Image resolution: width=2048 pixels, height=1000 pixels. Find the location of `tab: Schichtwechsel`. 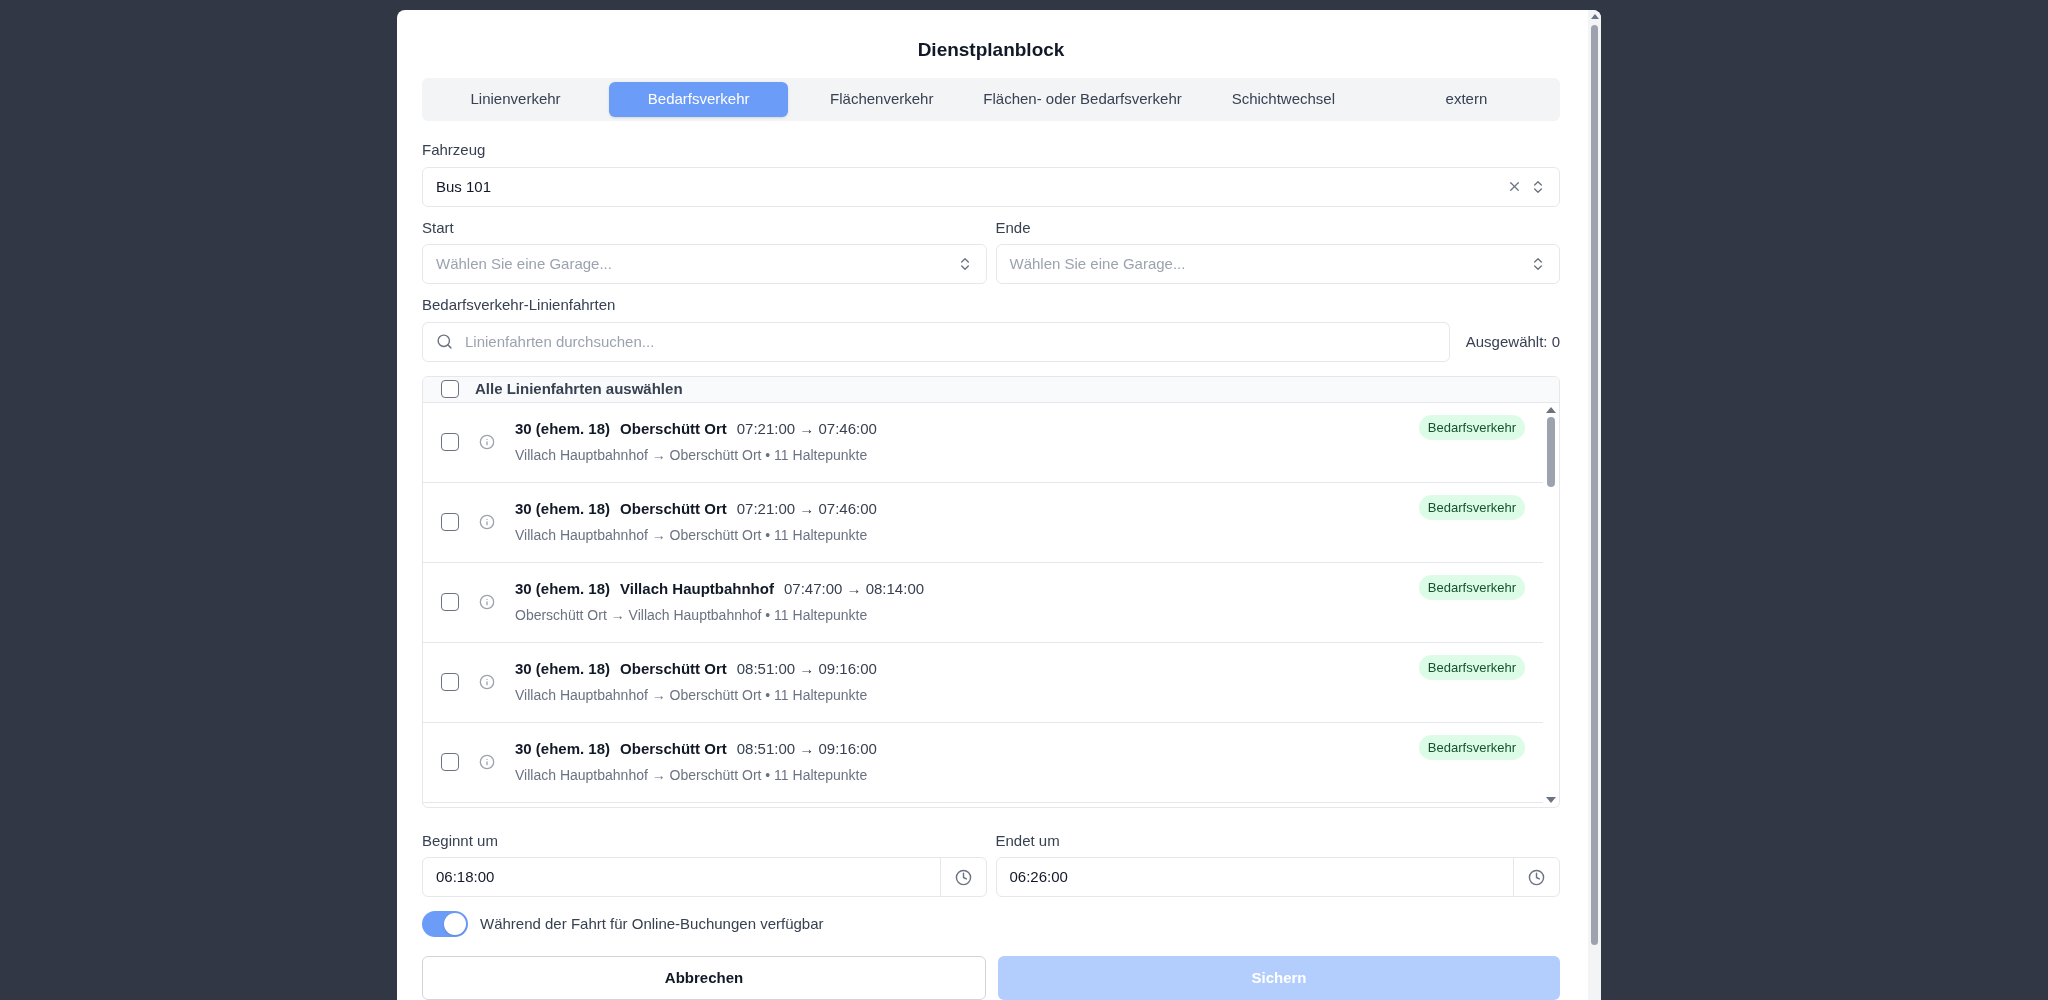

tab: Schichtwechsel is located at coordinates (1283, 99).